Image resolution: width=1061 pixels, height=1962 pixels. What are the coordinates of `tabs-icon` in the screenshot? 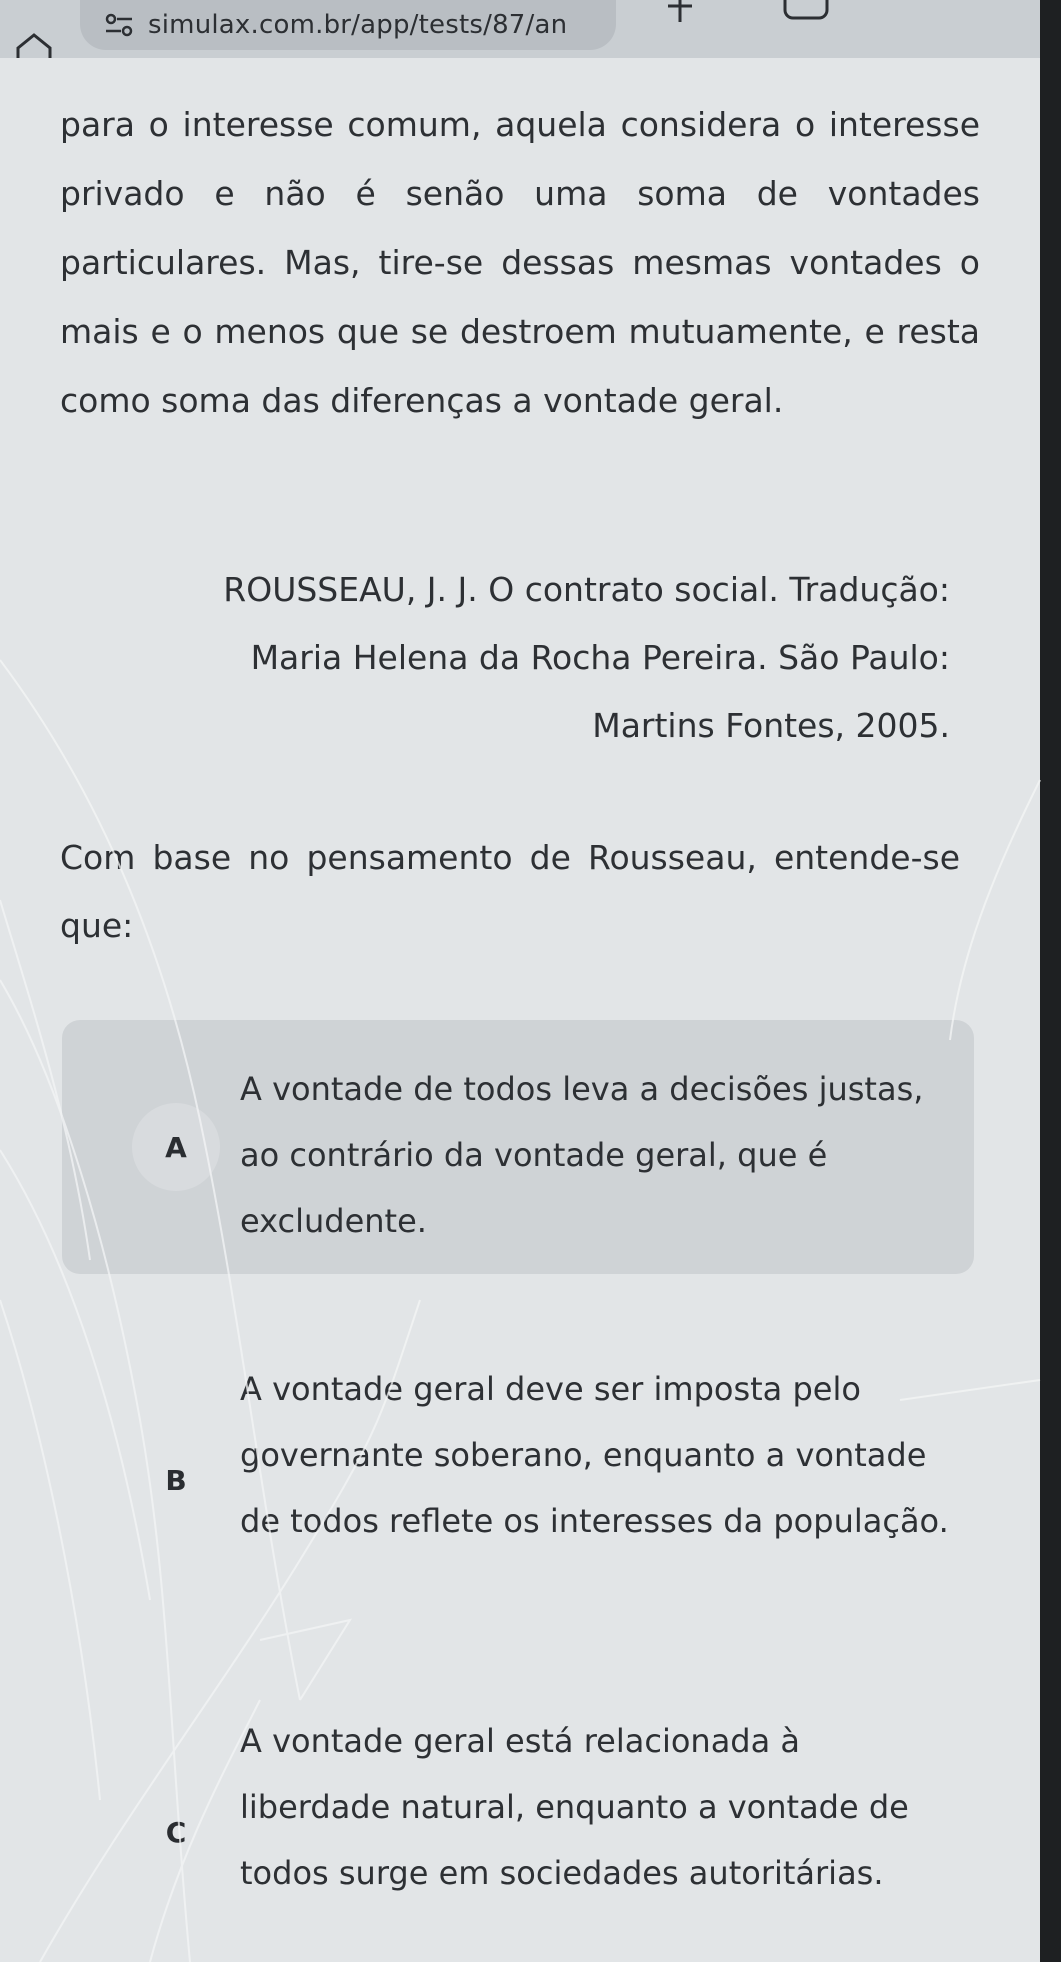 It's located at (806, 11).